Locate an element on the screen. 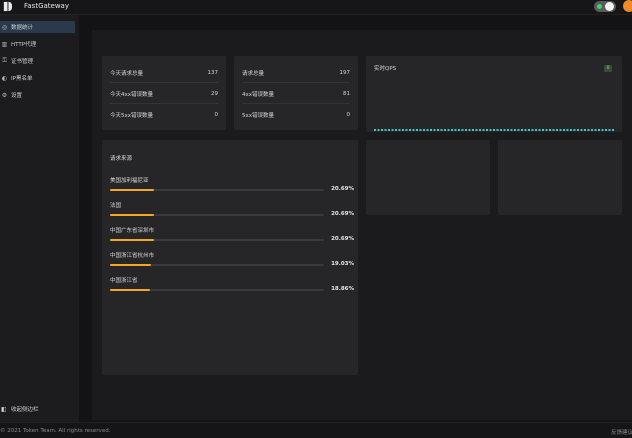 The width and height of the screenshot is (632, 438). stat-value: 81 is located at coordinates (346, 93).